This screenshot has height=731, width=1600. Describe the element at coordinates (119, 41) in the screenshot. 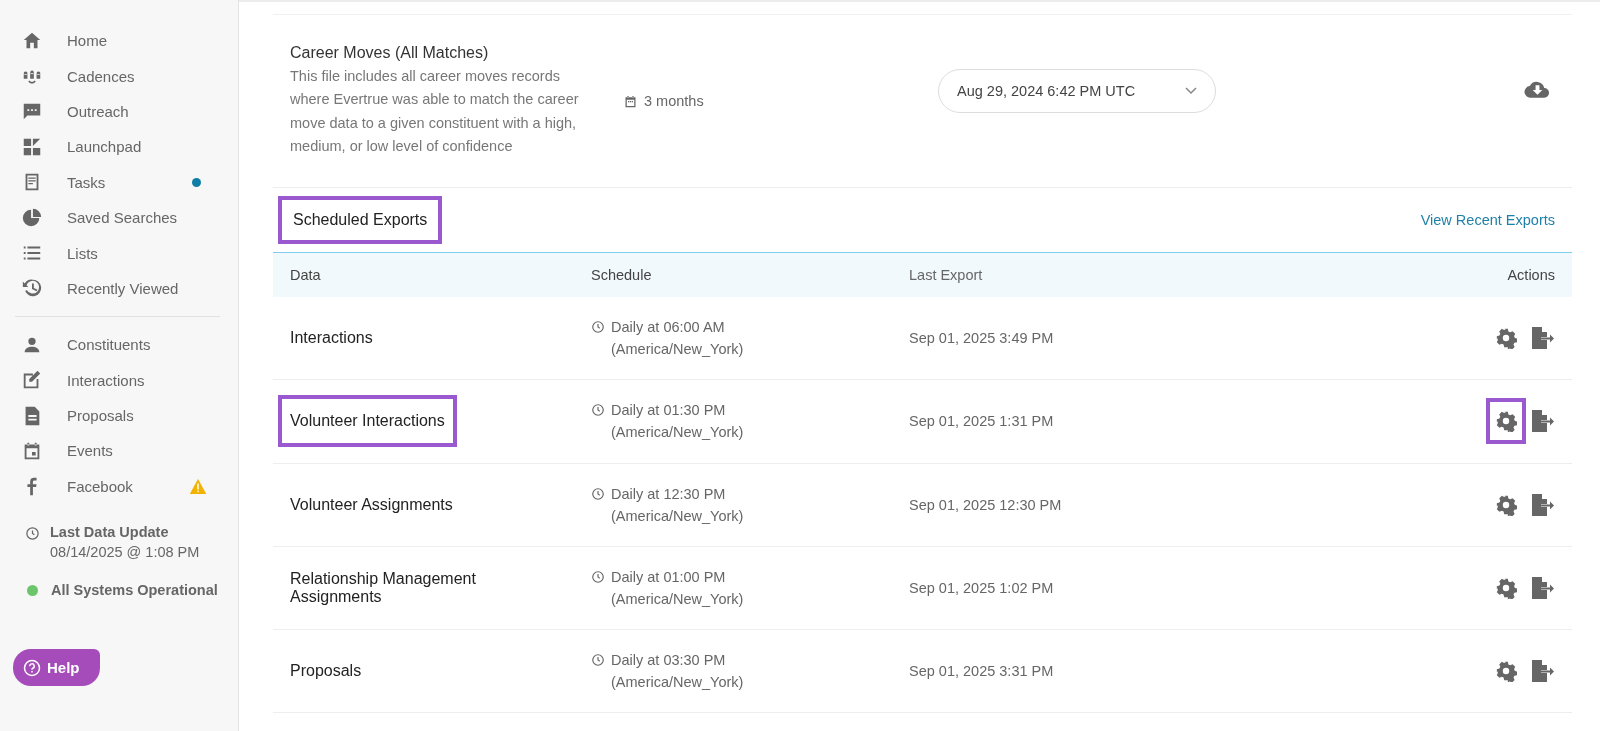

I see `nav-item: Home` at that location.